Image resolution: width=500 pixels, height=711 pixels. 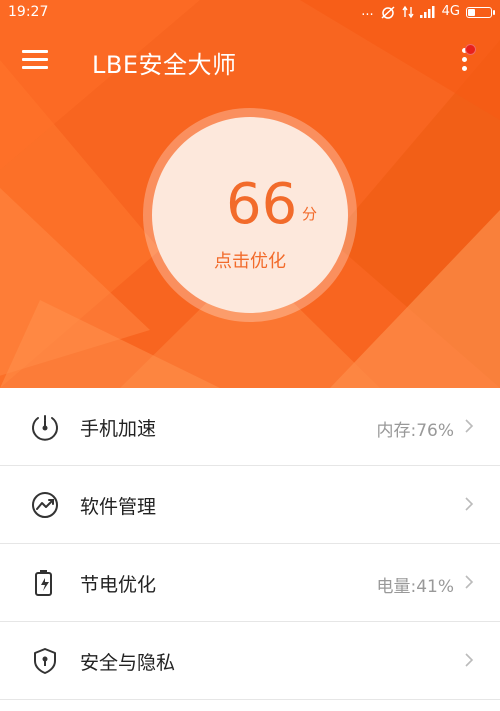 What do you see at coordinates (118, 585) in the screenshot?
I see `feature-label: 节电优化` at bounding box center [118, 585].